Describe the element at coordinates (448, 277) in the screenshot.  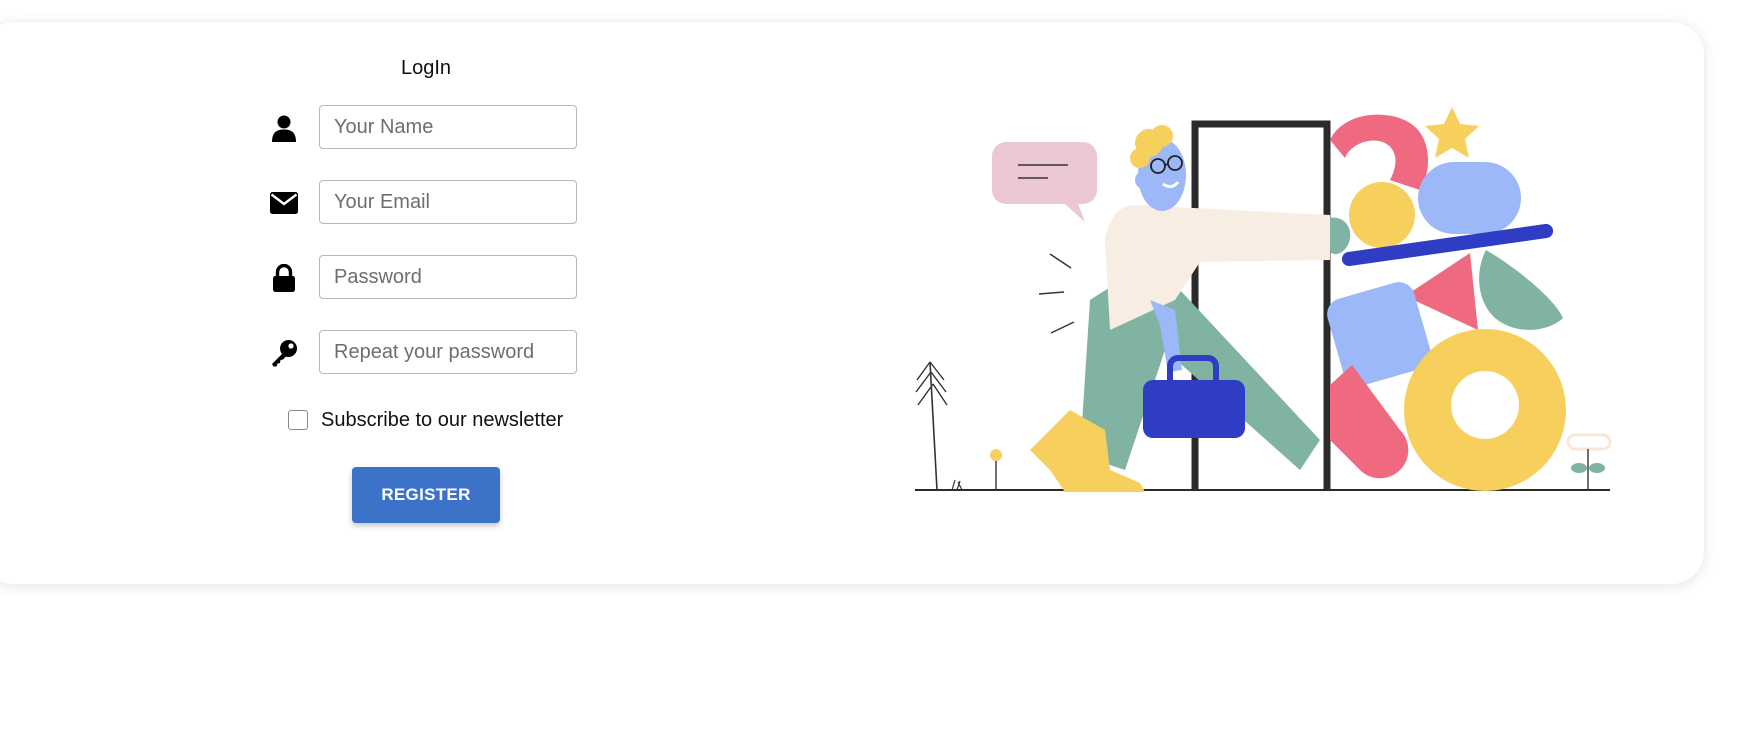
I see `password-input` at that location.